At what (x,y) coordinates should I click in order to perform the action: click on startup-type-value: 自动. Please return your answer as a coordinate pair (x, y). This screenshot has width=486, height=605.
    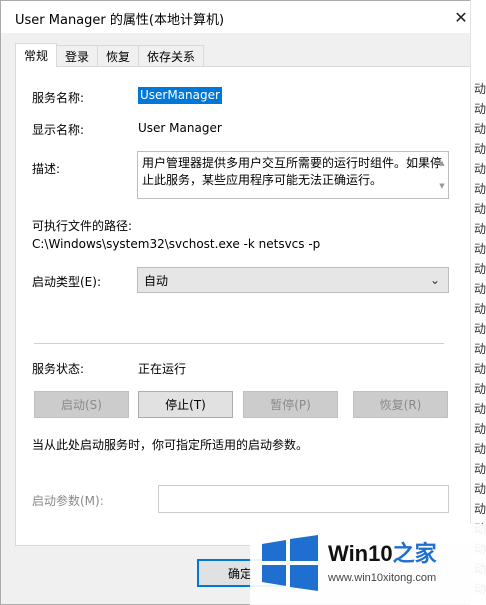
    Looking at the image, I should click on (156, 280).